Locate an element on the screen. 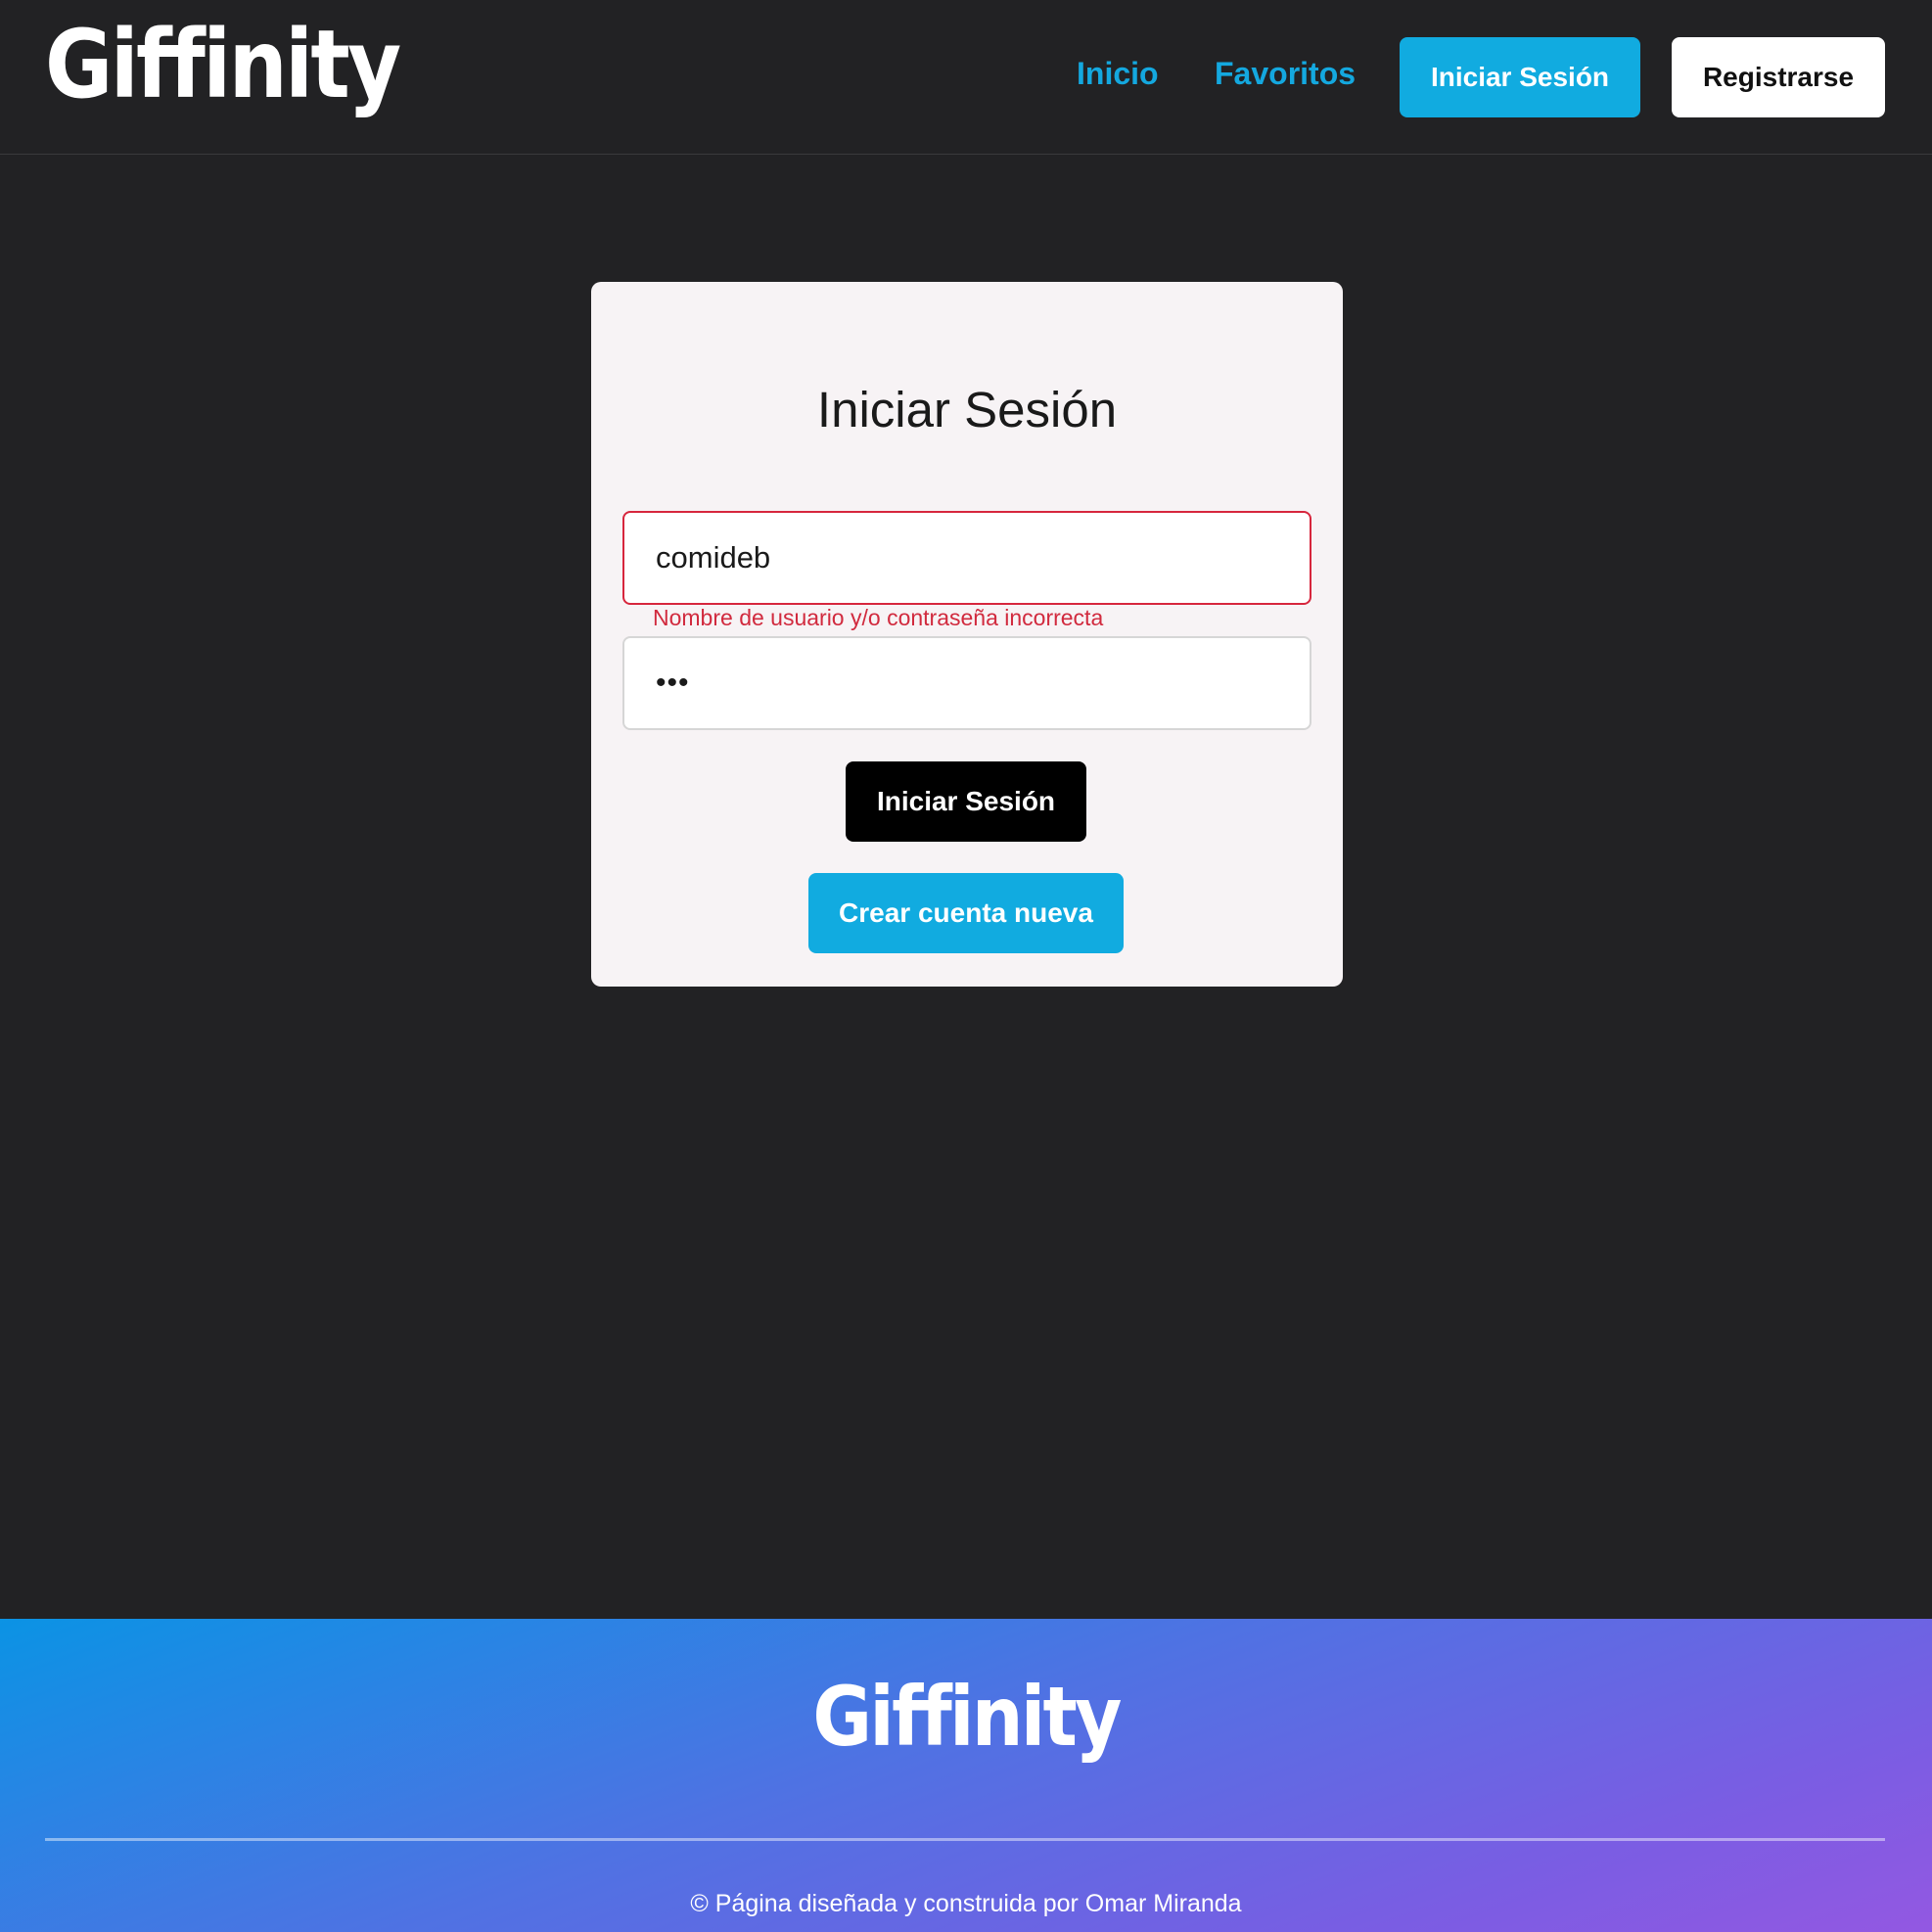  header-login-button: Iniciar Sesión is located at coordinates (1520, 77).